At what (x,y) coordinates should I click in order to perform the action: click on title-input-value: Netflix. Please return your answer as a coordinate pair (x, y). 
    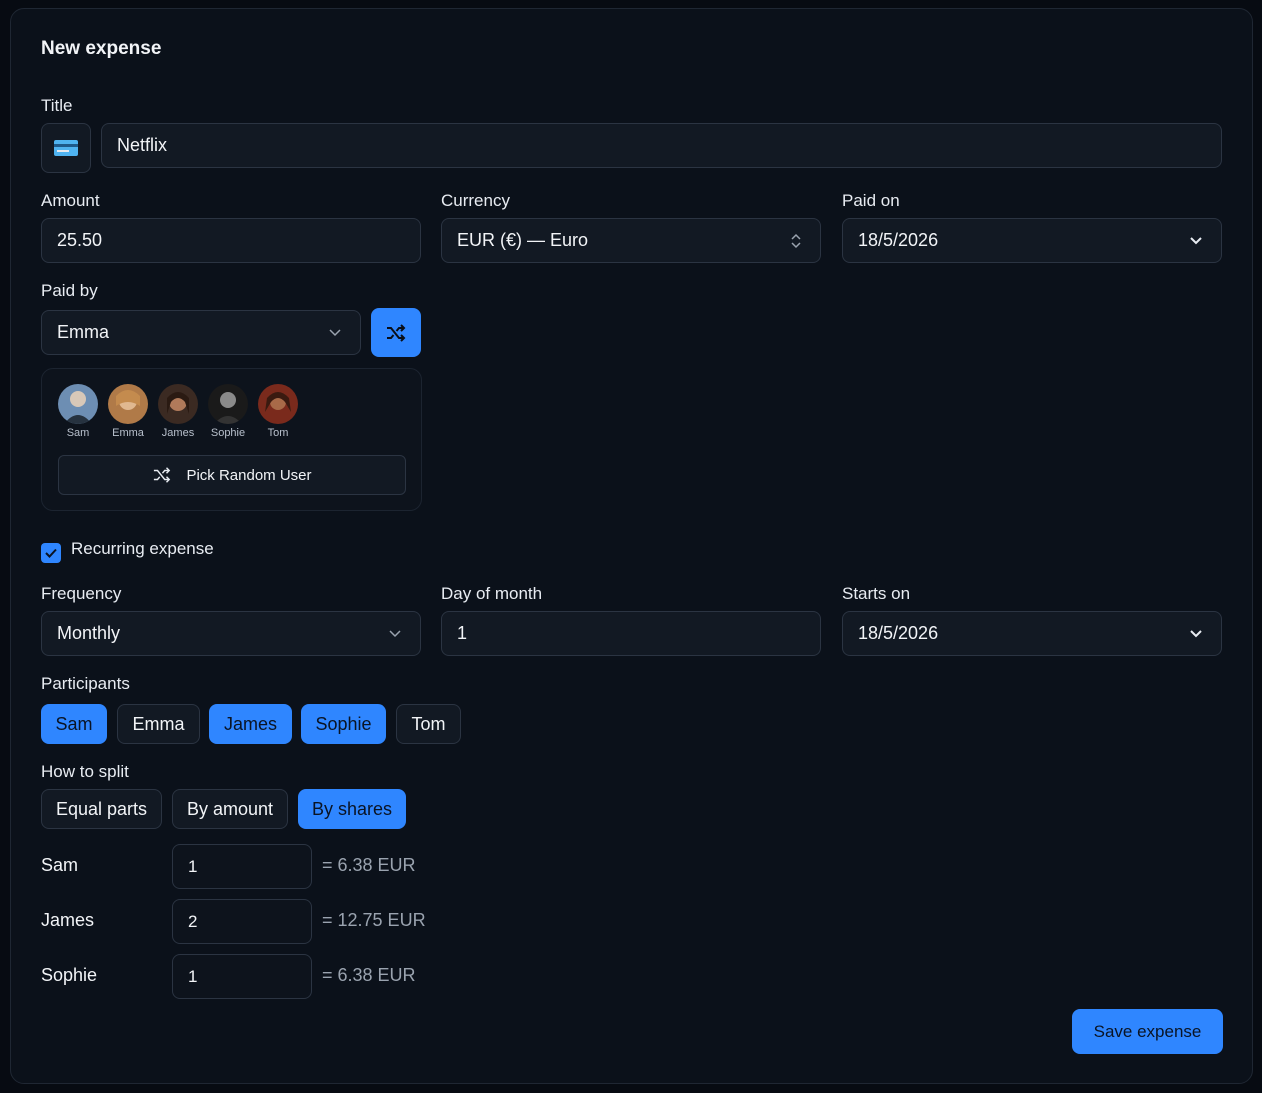
    Looking at the image, I should click on (142, 145).